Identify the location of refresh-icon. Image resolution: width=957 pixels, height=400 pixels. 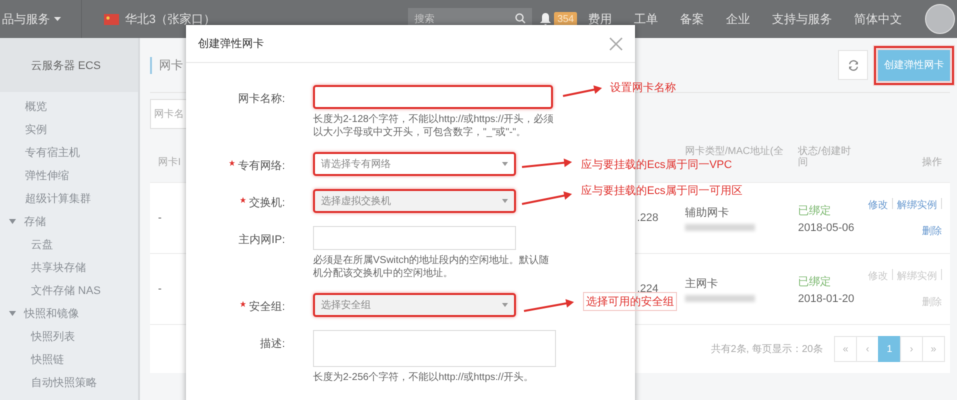
(853, 65).